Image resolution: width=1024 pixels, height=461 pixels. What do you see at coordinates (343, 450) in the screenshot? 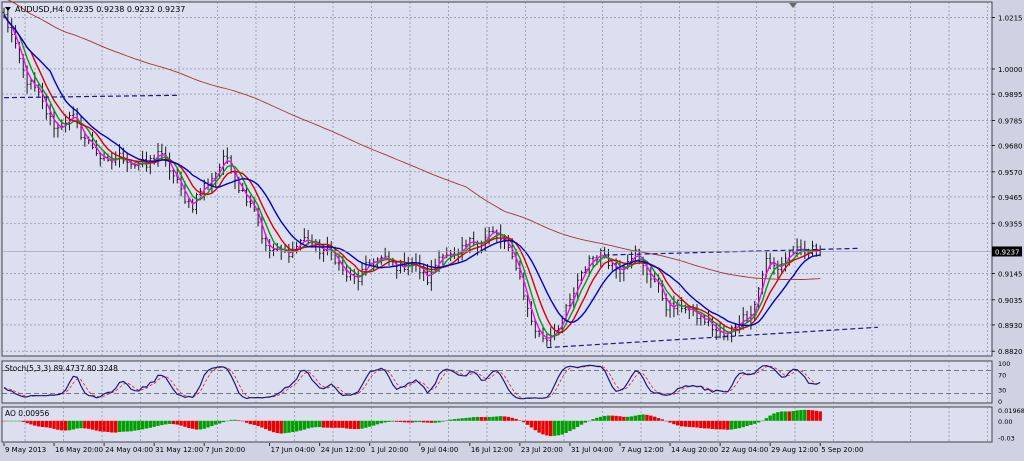
I see `x-tick-label: 24 Jun 12:00` at bounding box center [343, 450].